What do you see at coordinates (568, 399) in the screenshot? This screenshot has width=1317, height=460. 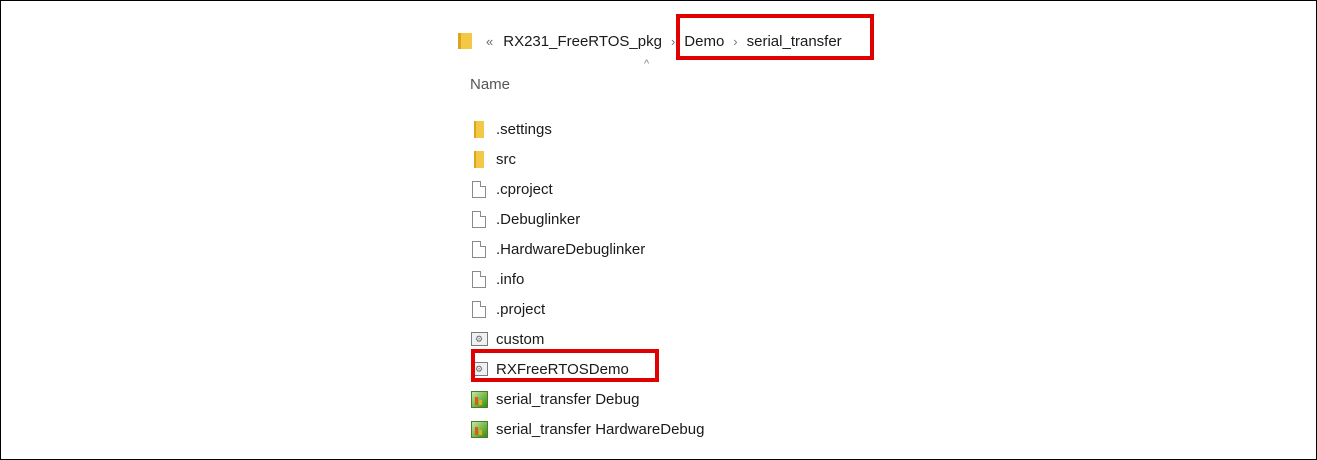 I see `file-name: serial_transfer Debug` at bounding box center [568, 399].